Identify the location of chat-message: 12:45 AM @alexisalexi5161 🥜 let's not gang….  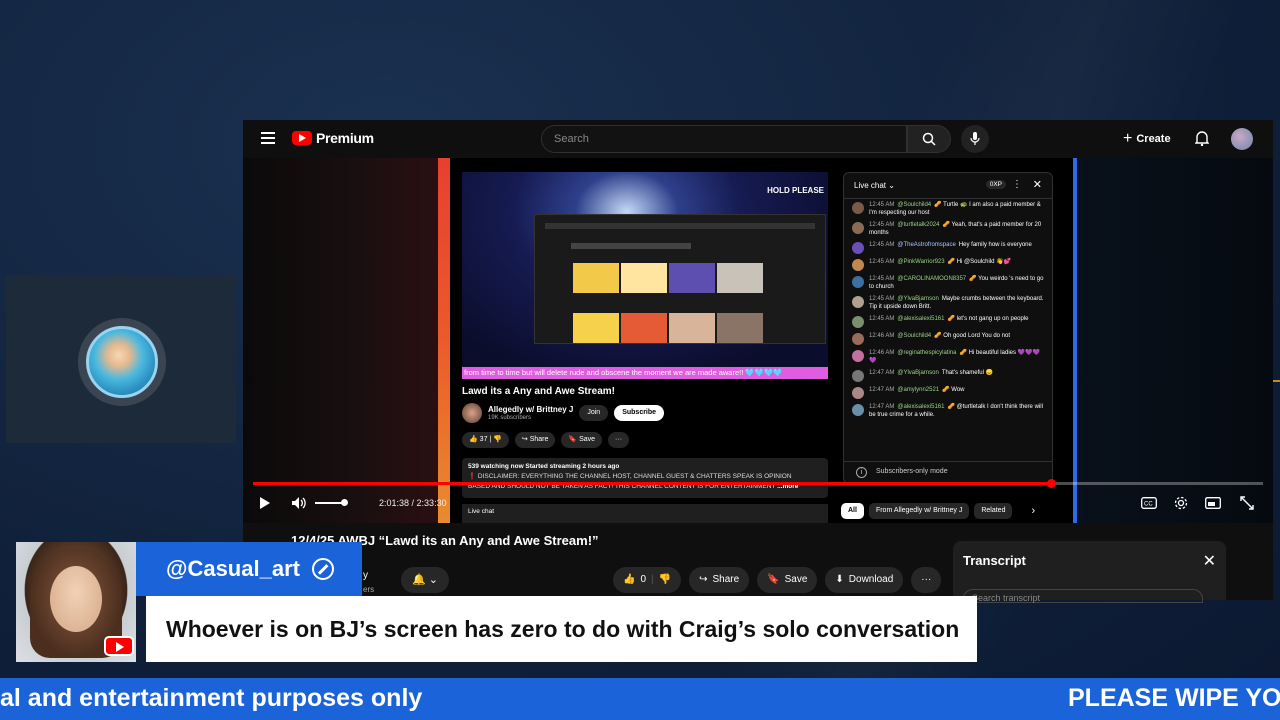
(948, 321).